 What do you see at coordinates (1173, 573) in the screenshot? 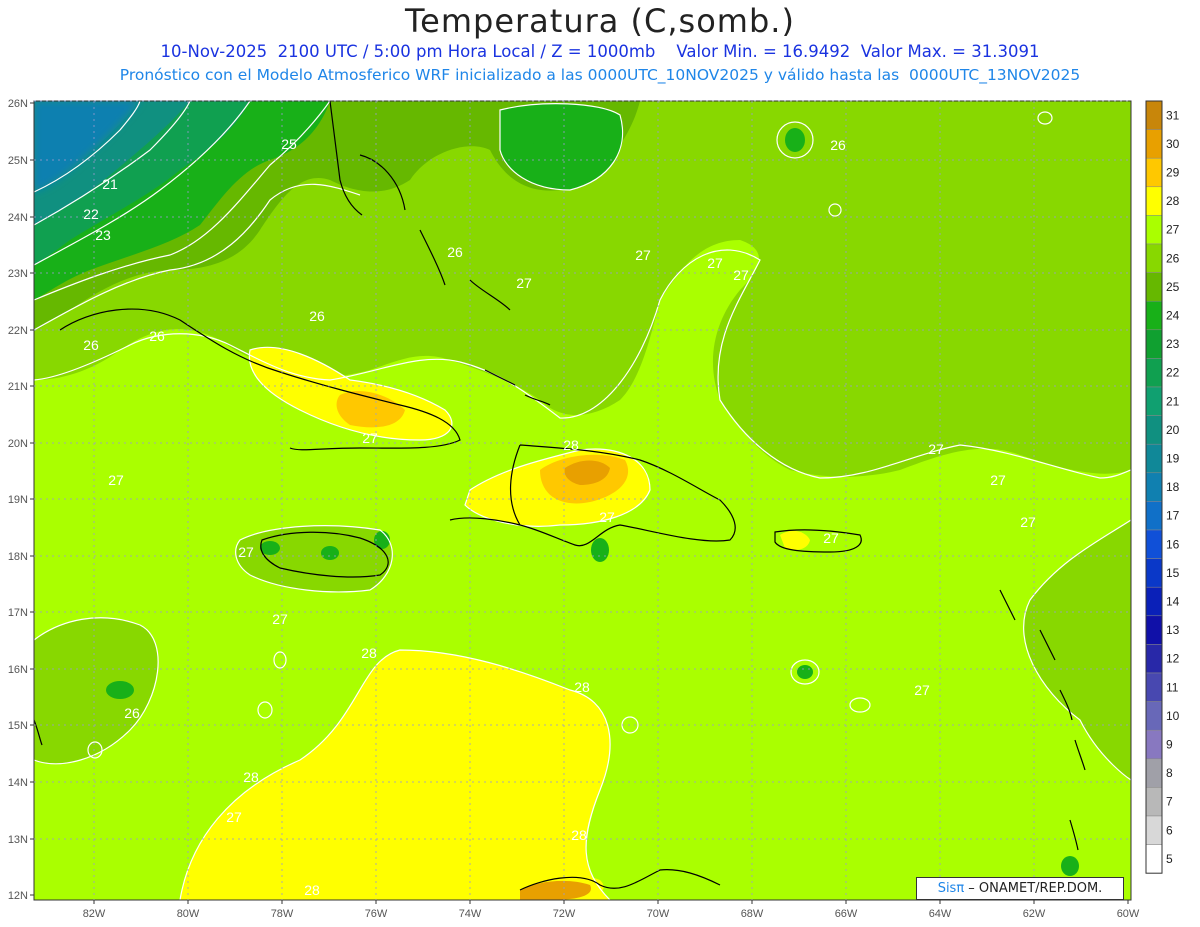
I see `colorbar-label: 15` at bounding box center [1173, 573].